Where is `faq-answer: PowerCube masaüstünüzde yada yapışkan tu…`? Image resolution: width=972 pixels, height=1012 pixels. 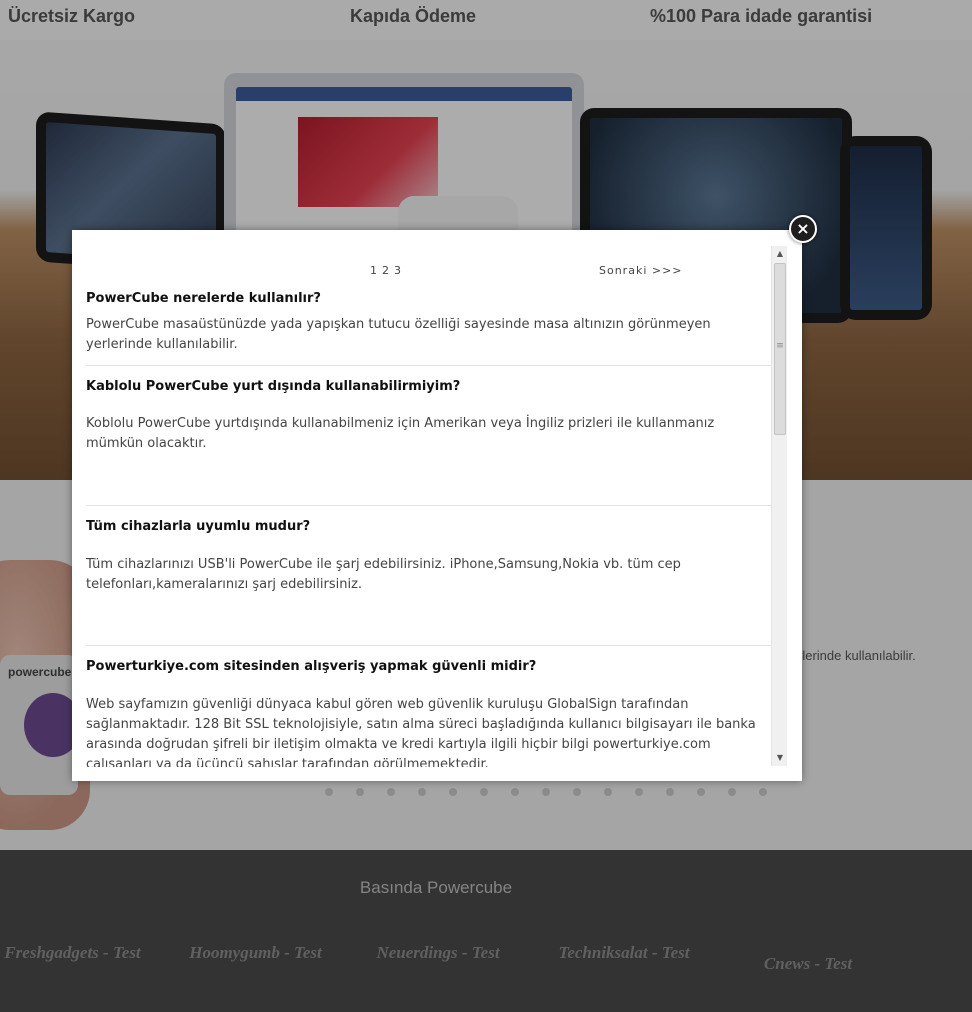 faq-answer: PowerCube masaüstünüzde yada yapışkan tu… is located at coordinates (398, 334).